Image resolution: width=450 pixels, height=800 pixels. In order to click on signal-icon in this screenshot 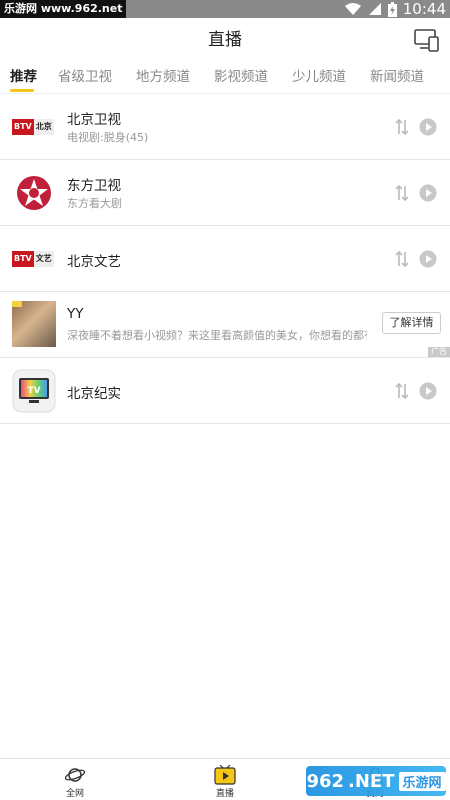, I will do `click(374, 9)`.